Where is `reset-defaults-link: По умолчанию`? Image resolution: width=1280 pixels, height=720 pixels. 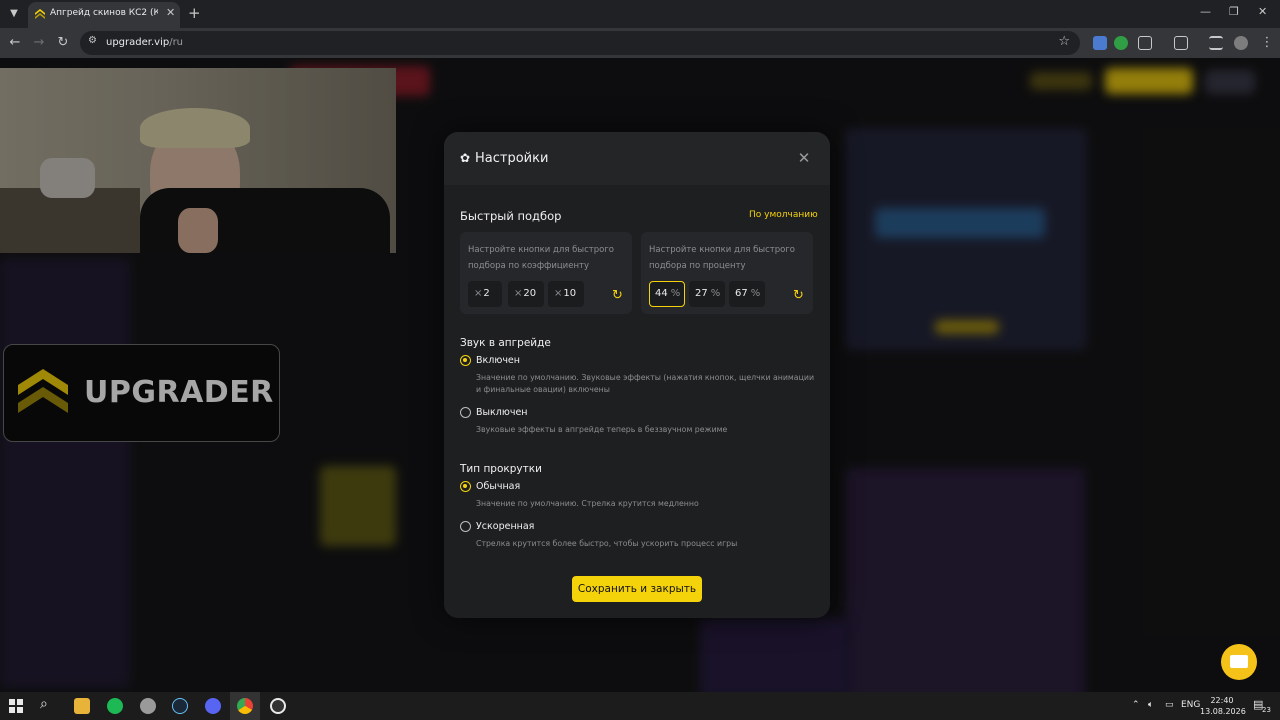
reset-defaults-link: По умолчанию is located at coordinates (783, 215).